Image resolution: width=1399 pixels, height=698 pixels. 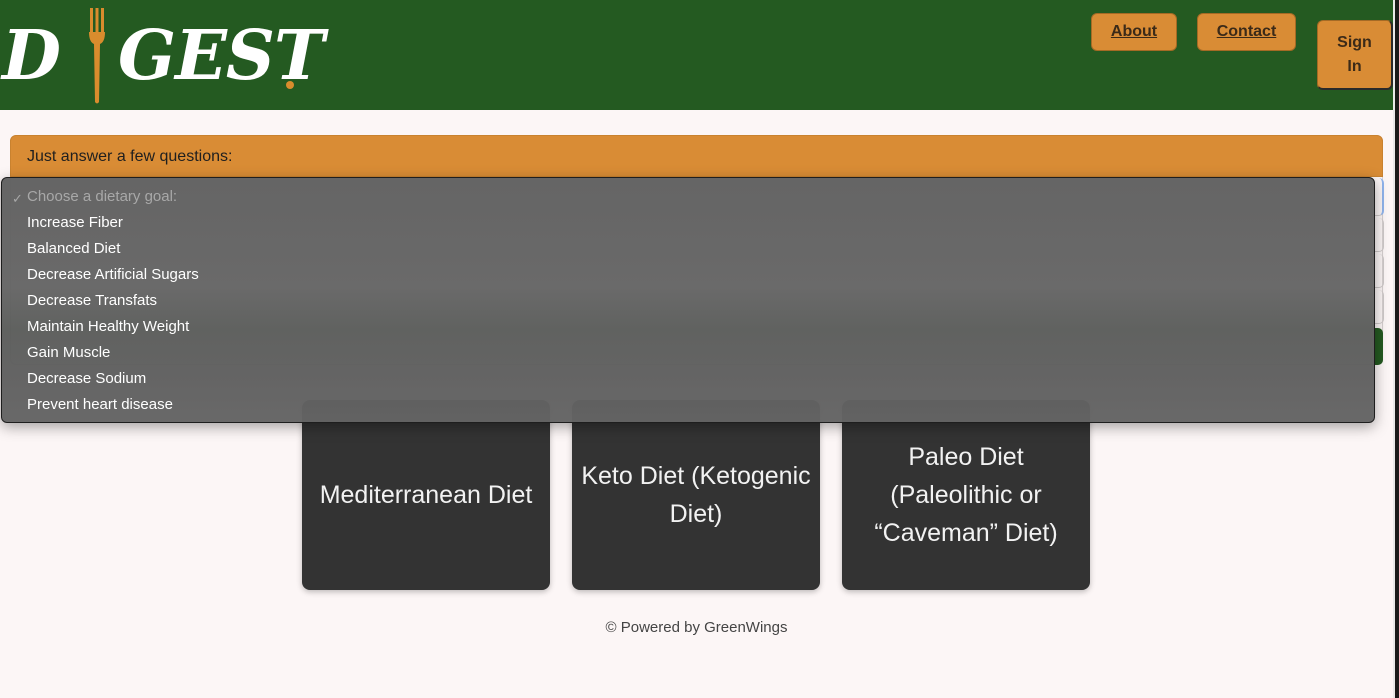 I want to click on submit-button, so click(x=1378, y=346).